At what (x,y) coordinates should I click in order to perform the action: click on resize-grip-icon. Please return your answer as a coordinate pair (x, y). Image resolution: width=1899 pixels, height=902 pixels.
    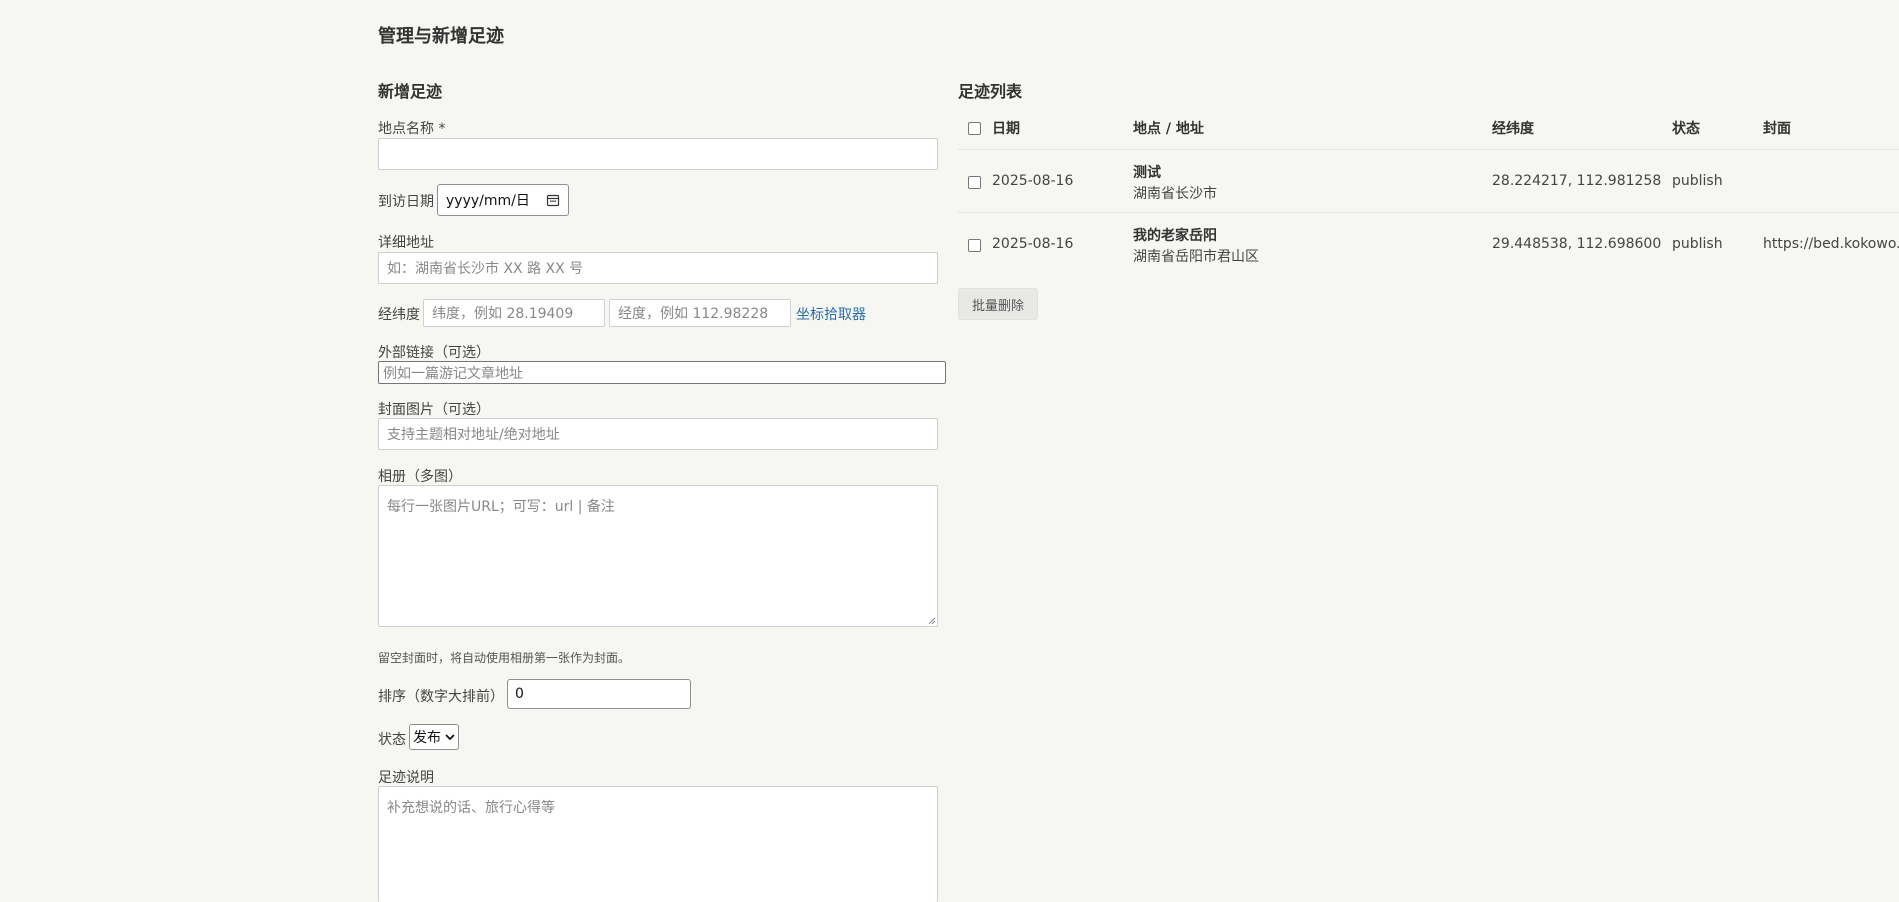
    Looking at the image, I should click on (932, 621).